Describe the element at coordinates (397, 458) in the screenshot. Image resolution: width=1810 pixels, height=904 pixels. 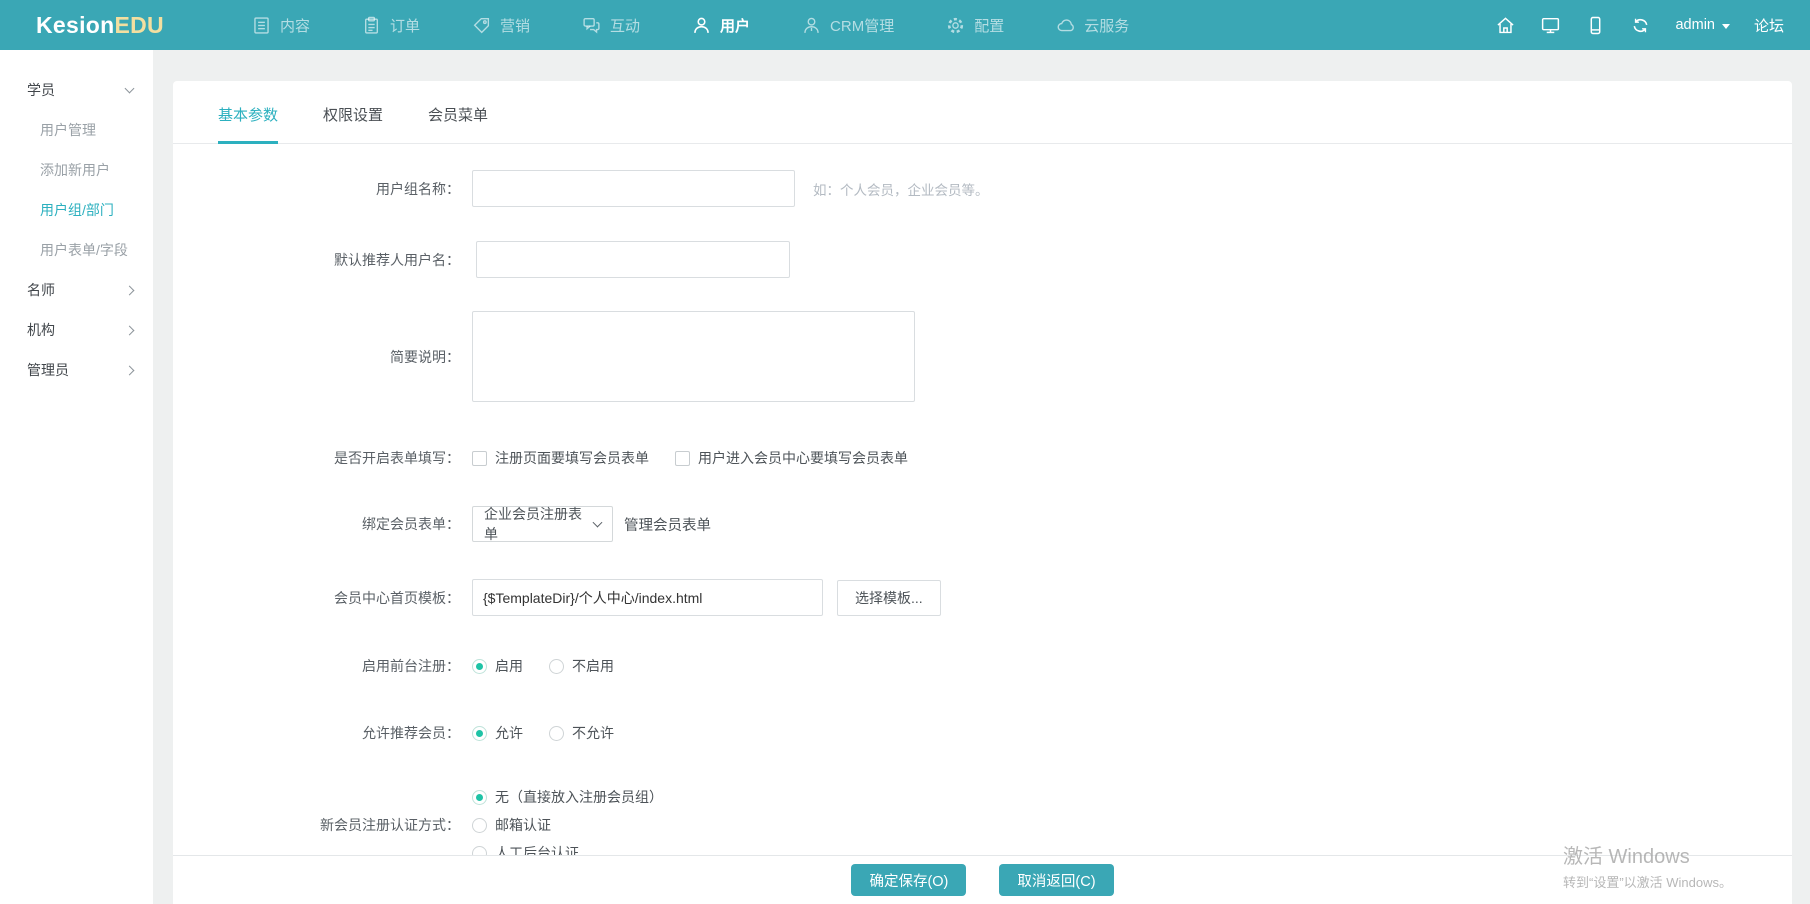
I see `field-label: 是否开启表单填写：` at that location.